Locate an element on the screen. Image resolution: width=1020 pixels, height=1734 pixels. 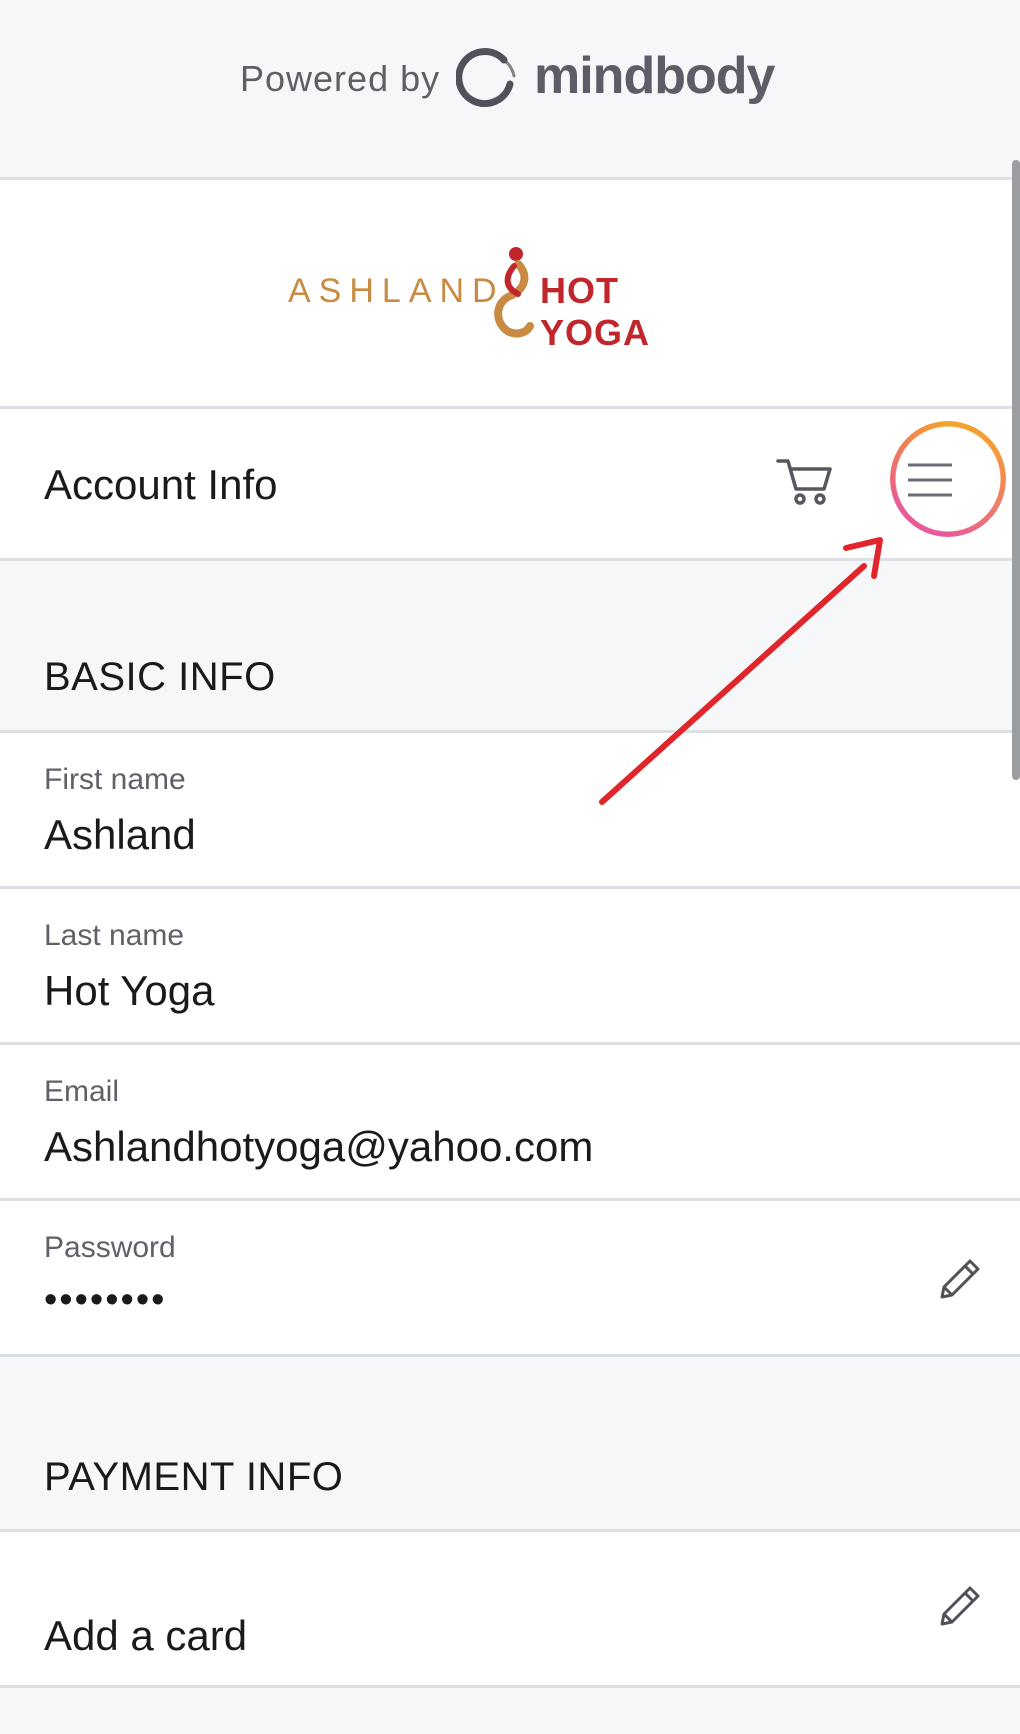
studio-logo-band: ASHLAND HOT YOGA is located at coordinates (510, 293).